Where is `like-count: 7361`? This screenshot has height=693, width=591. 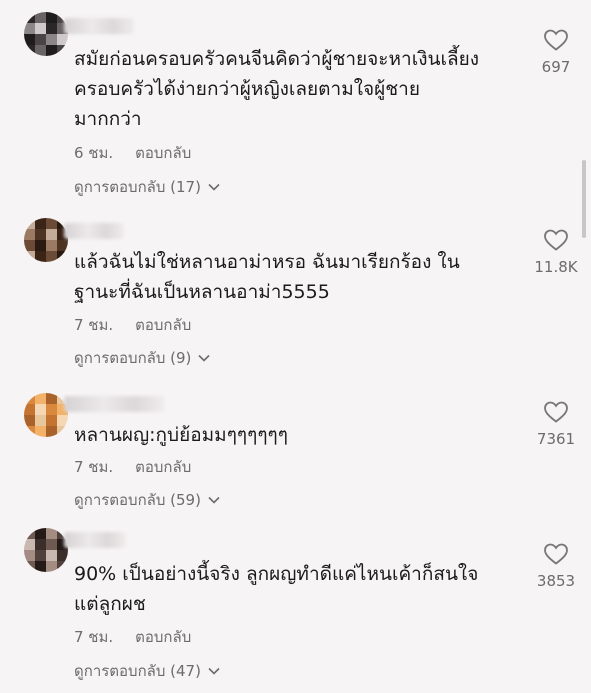
like-count: 7361 is located at coordinates (556, 439).